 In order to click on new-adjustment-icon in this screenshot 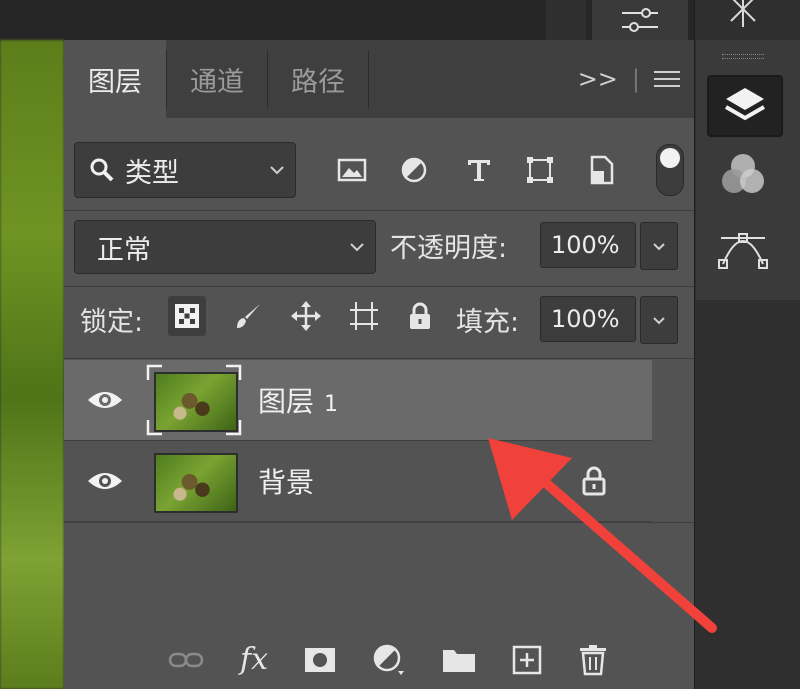, I will do `click(389, 660)`.